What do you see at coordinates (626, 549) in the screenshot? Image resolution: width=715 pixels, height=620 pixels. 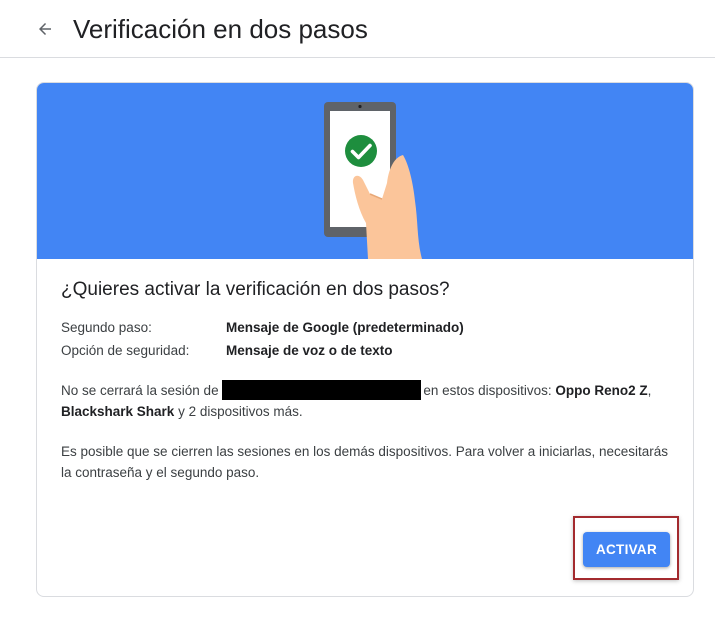 I see `activate-button: ACTIVAR` at bounding box center [626, 549].